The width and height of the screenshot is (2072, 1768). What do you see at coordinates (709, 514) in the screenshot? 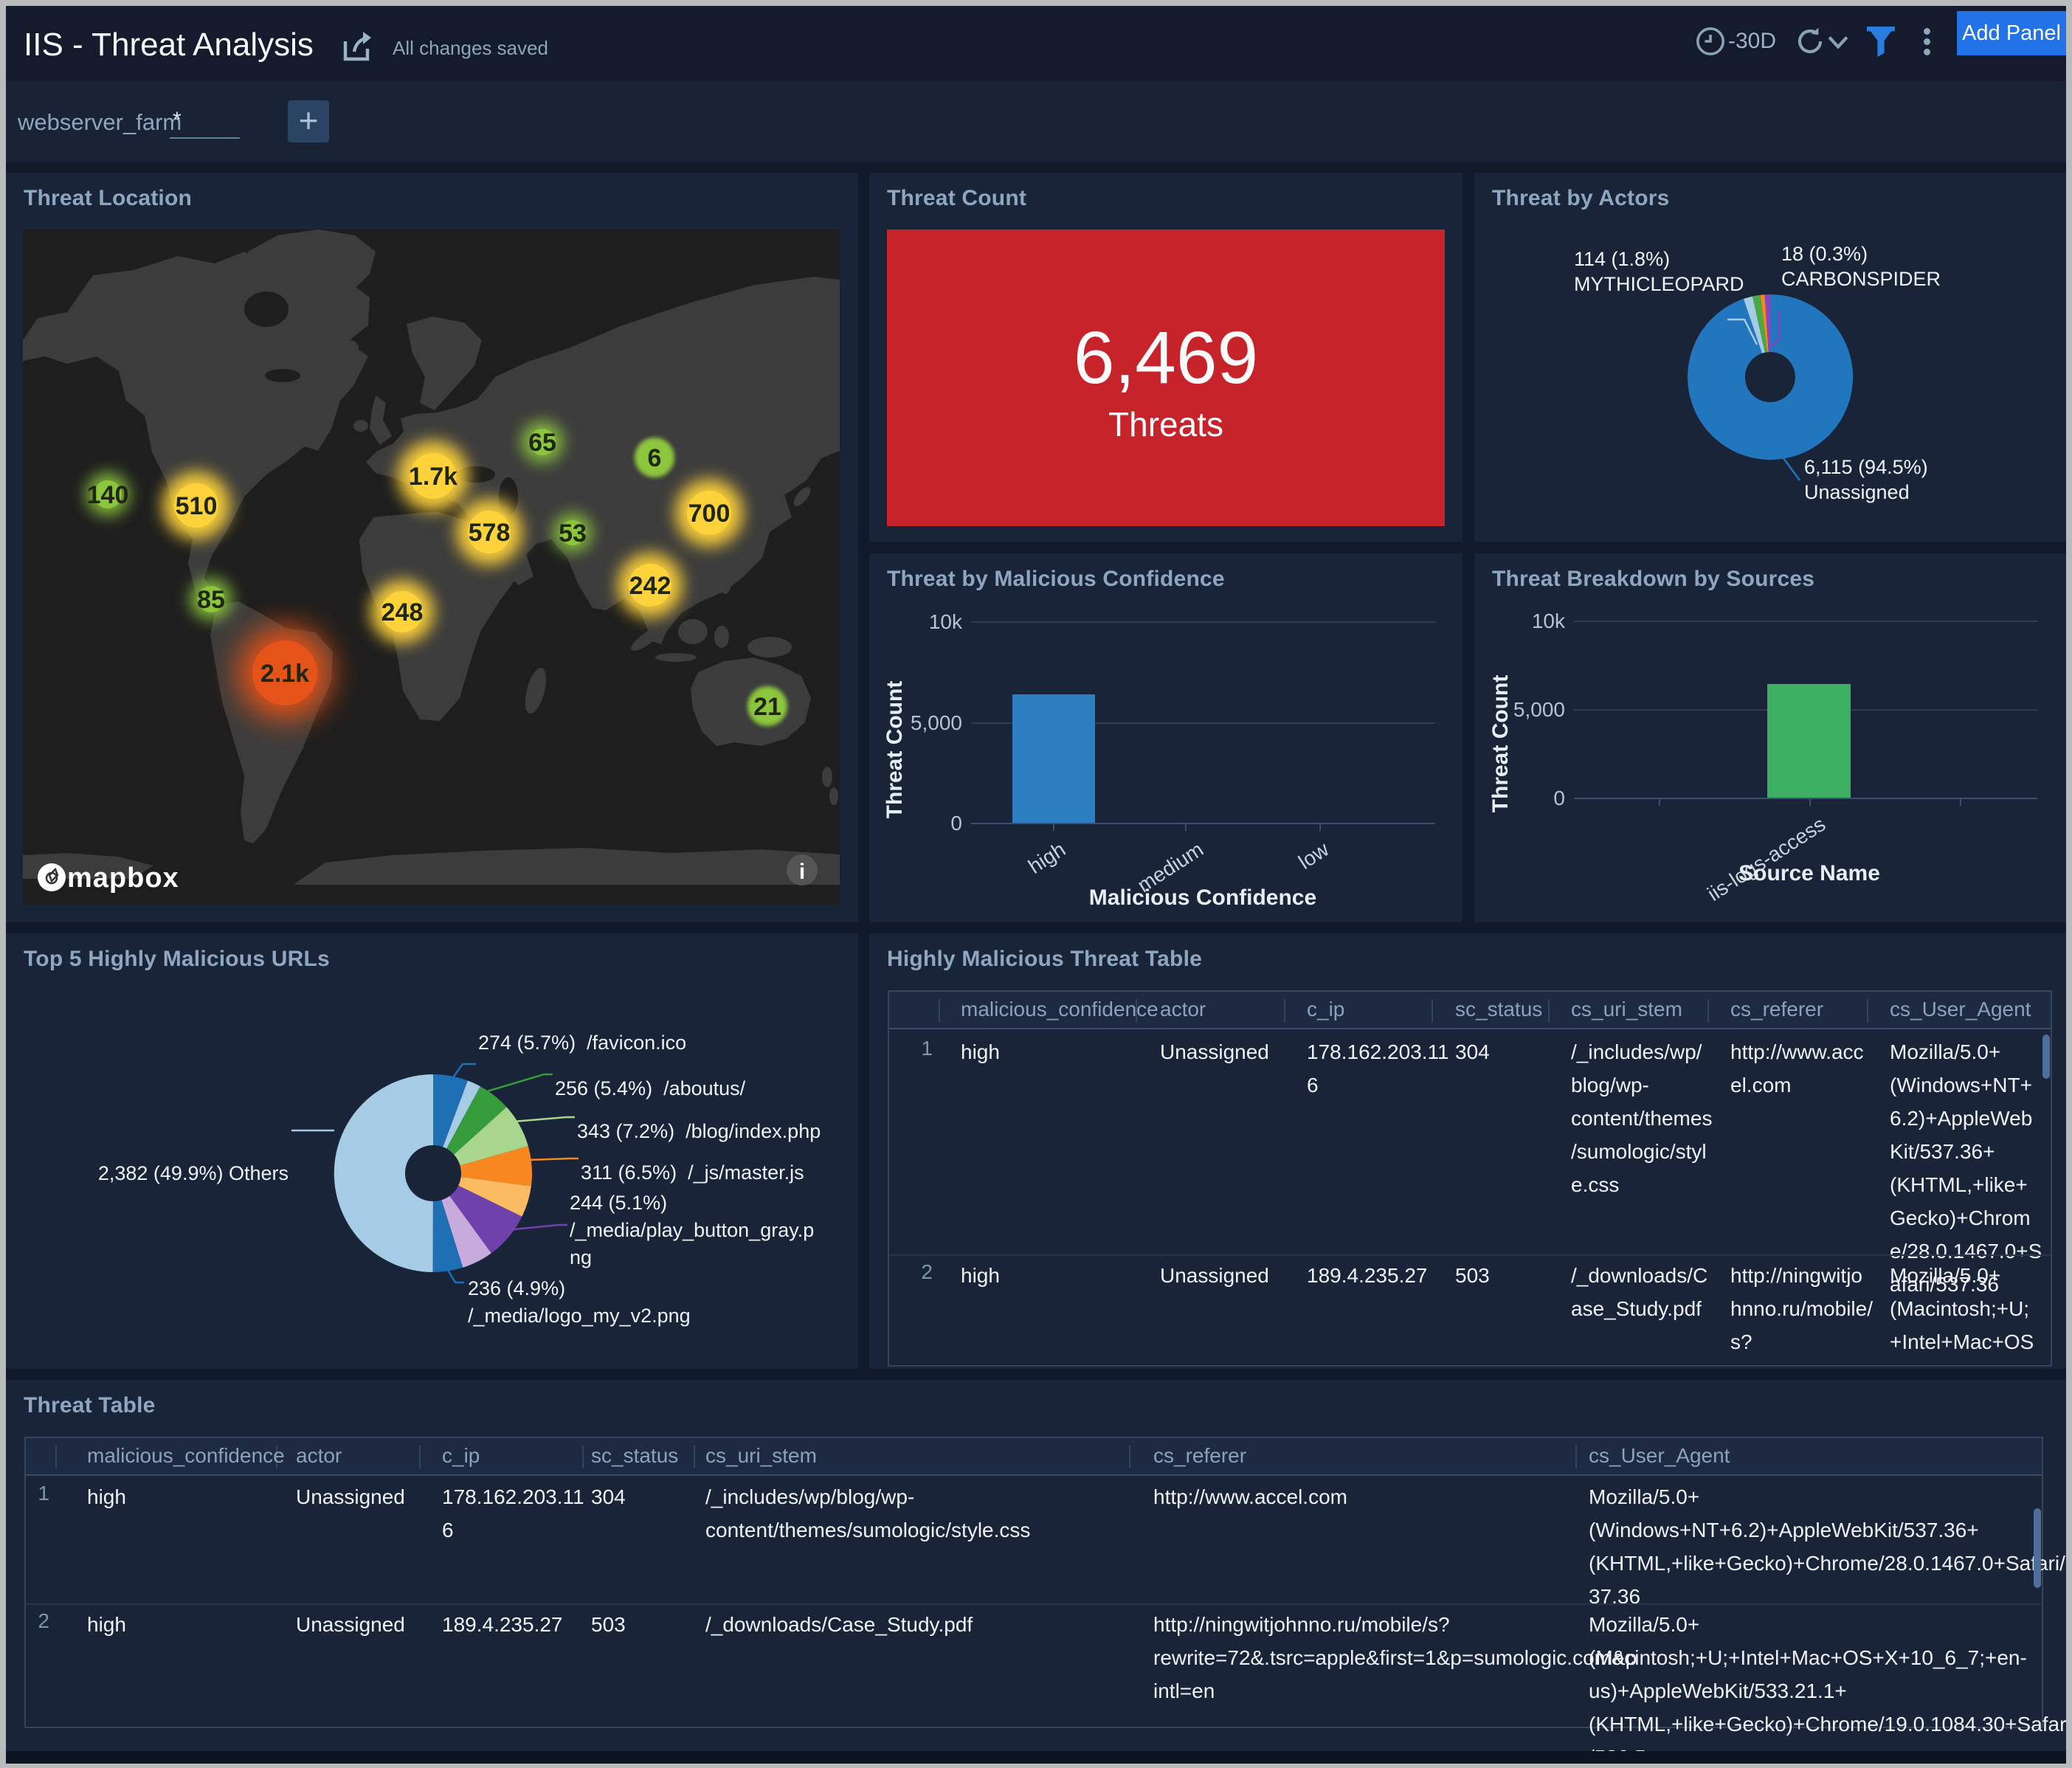
I see `svg-text: 700` at bounding box center [709, 514].